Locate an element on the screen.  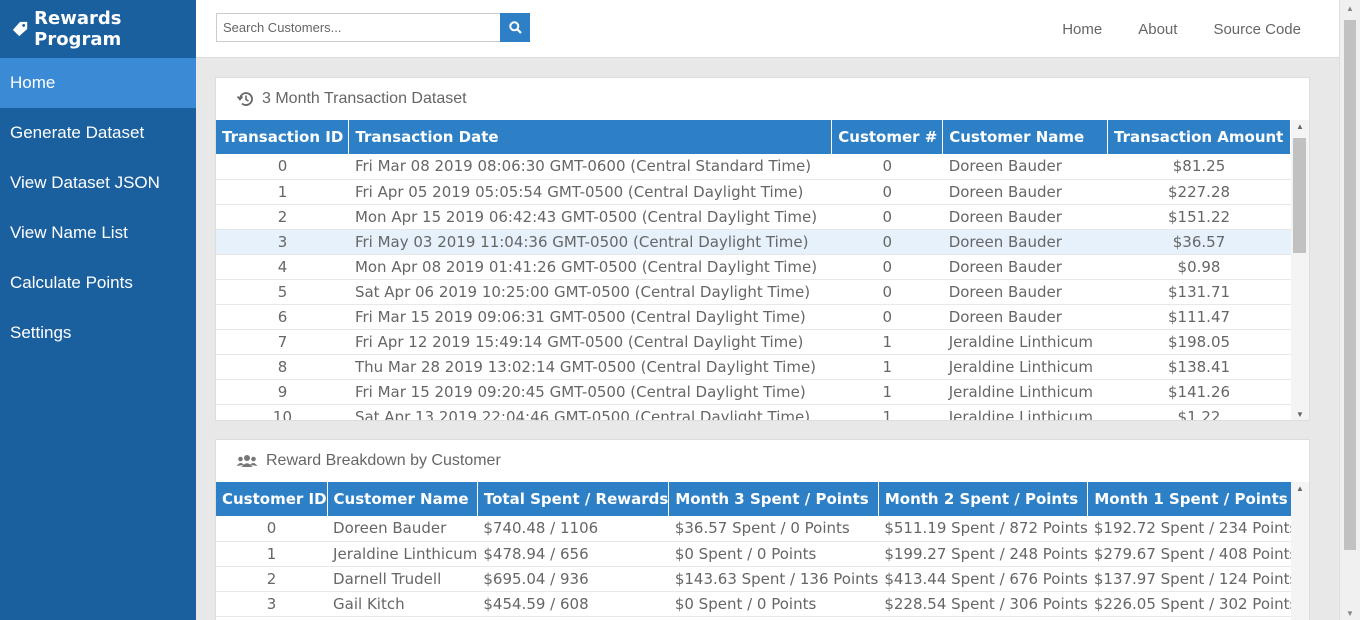
table-cell: $454.59 / 608 is located at coordinates (573, 604).